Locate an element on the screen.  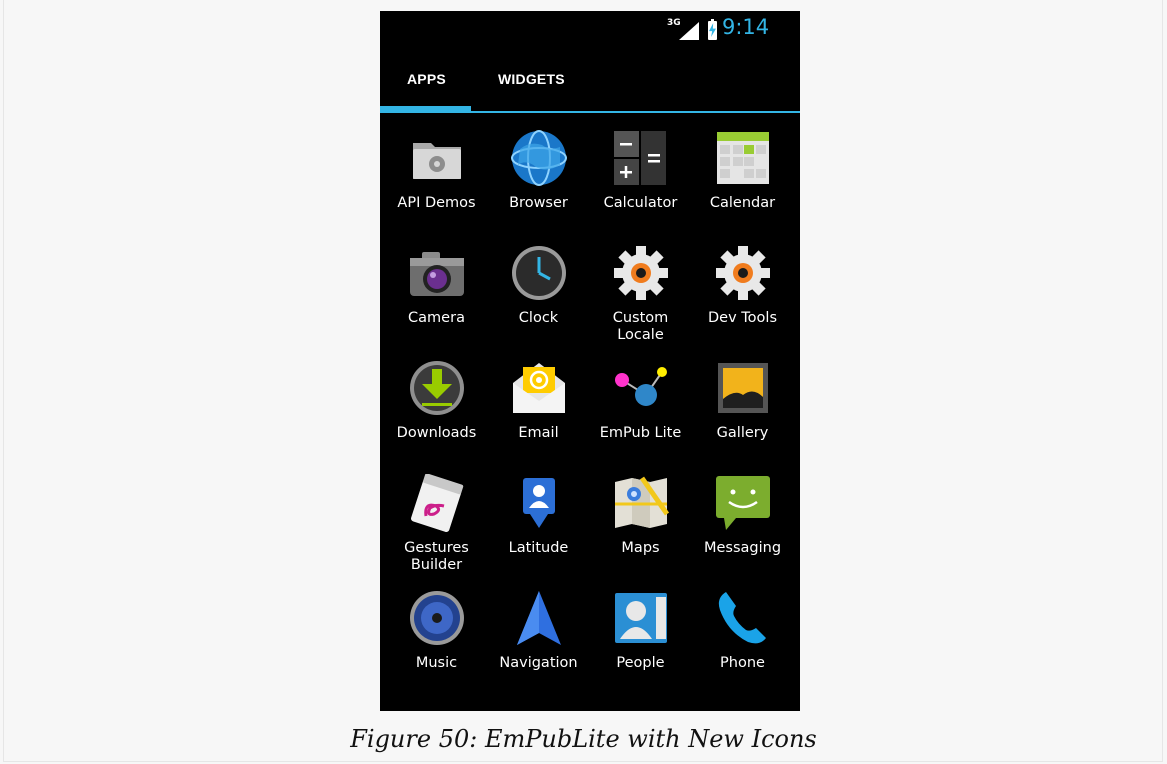
app-label: Latitude is located at coordinates (538, 548).